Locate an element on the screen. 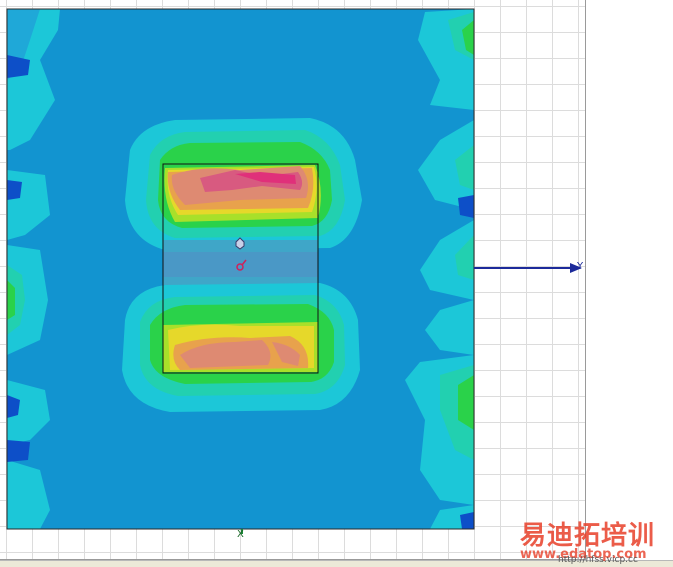  x-axis-label: X is located at coordinates (240, 534).